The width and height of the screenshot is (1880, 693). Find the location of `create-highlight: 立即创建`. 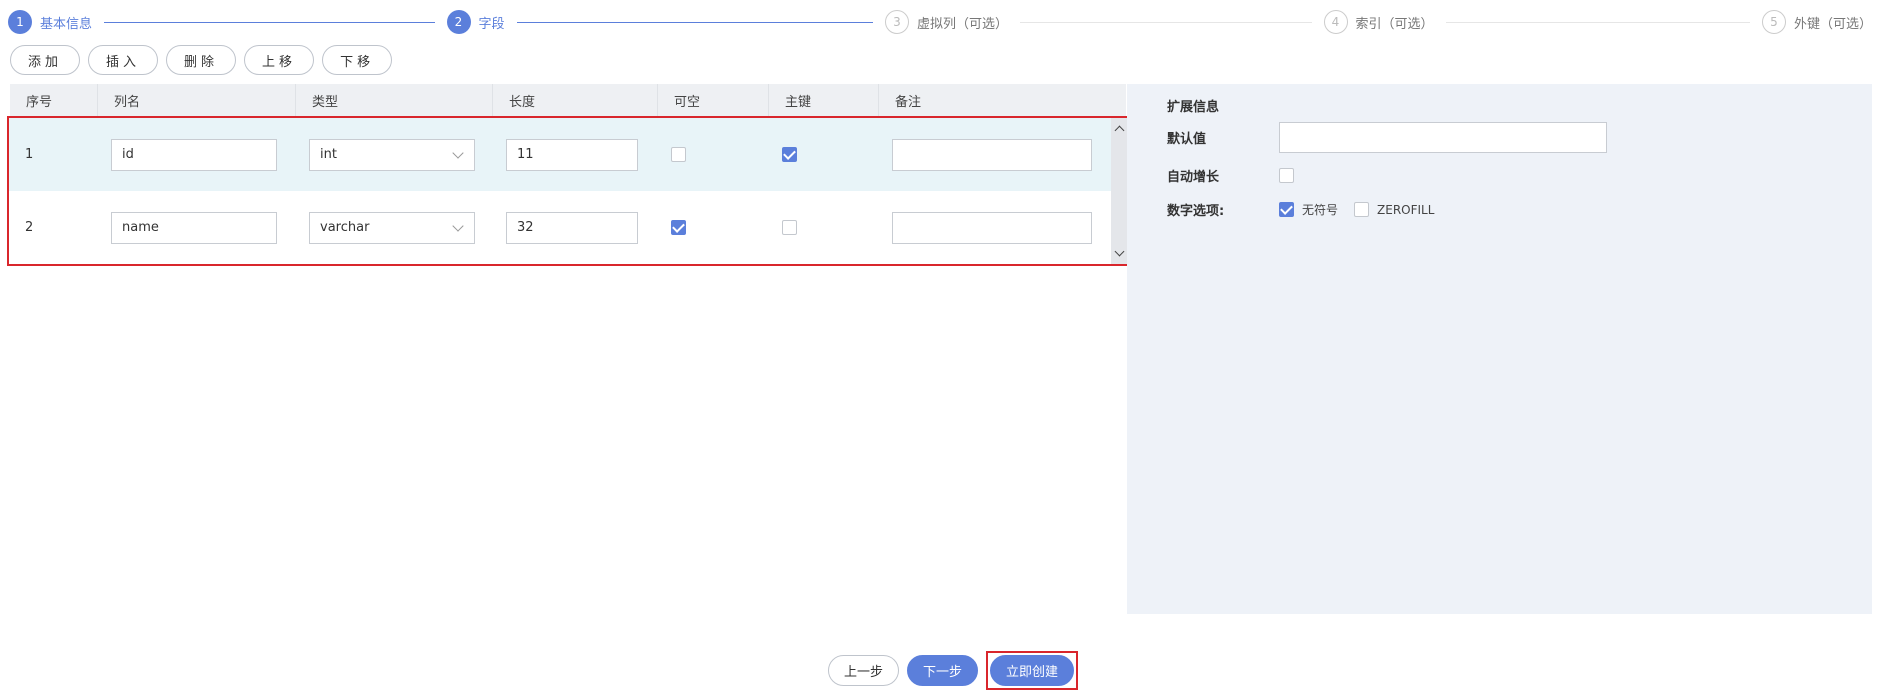

create-highlight: 立即创建 is located at coordinates (1032, 670).